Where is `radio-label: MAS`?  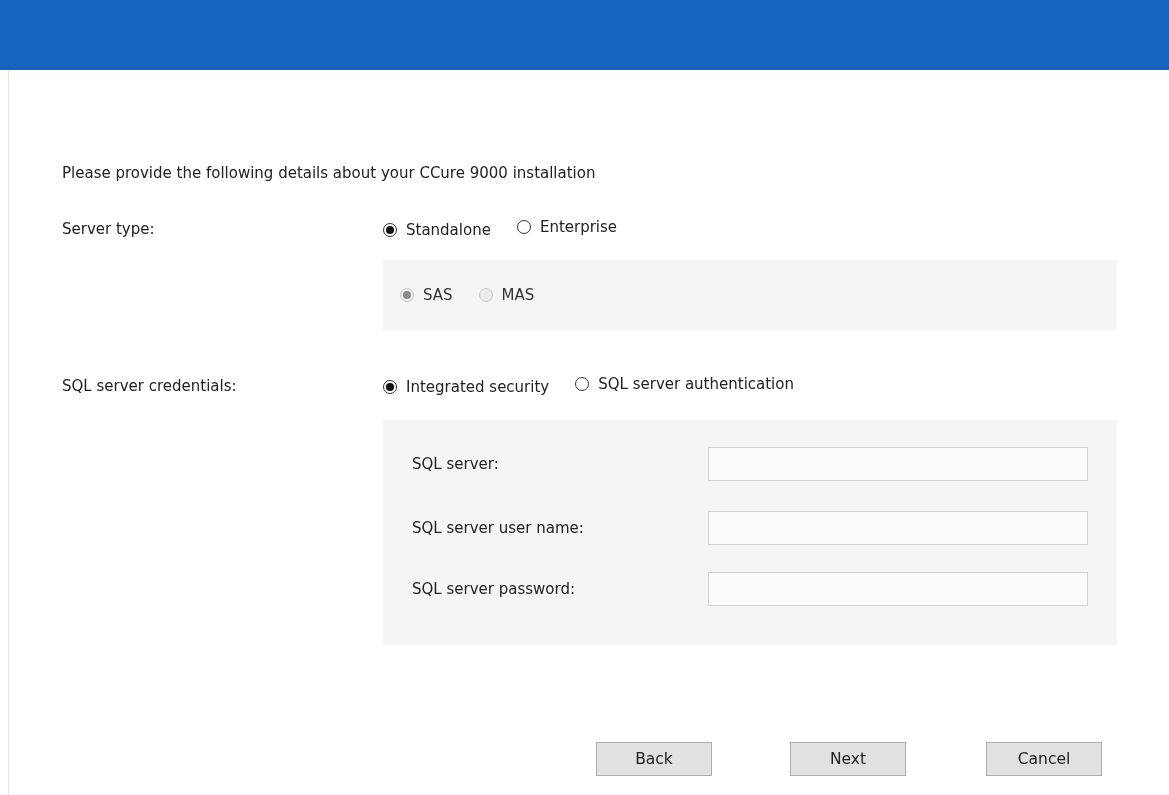 radio-label: MAS is located at coordinates (518, 295).